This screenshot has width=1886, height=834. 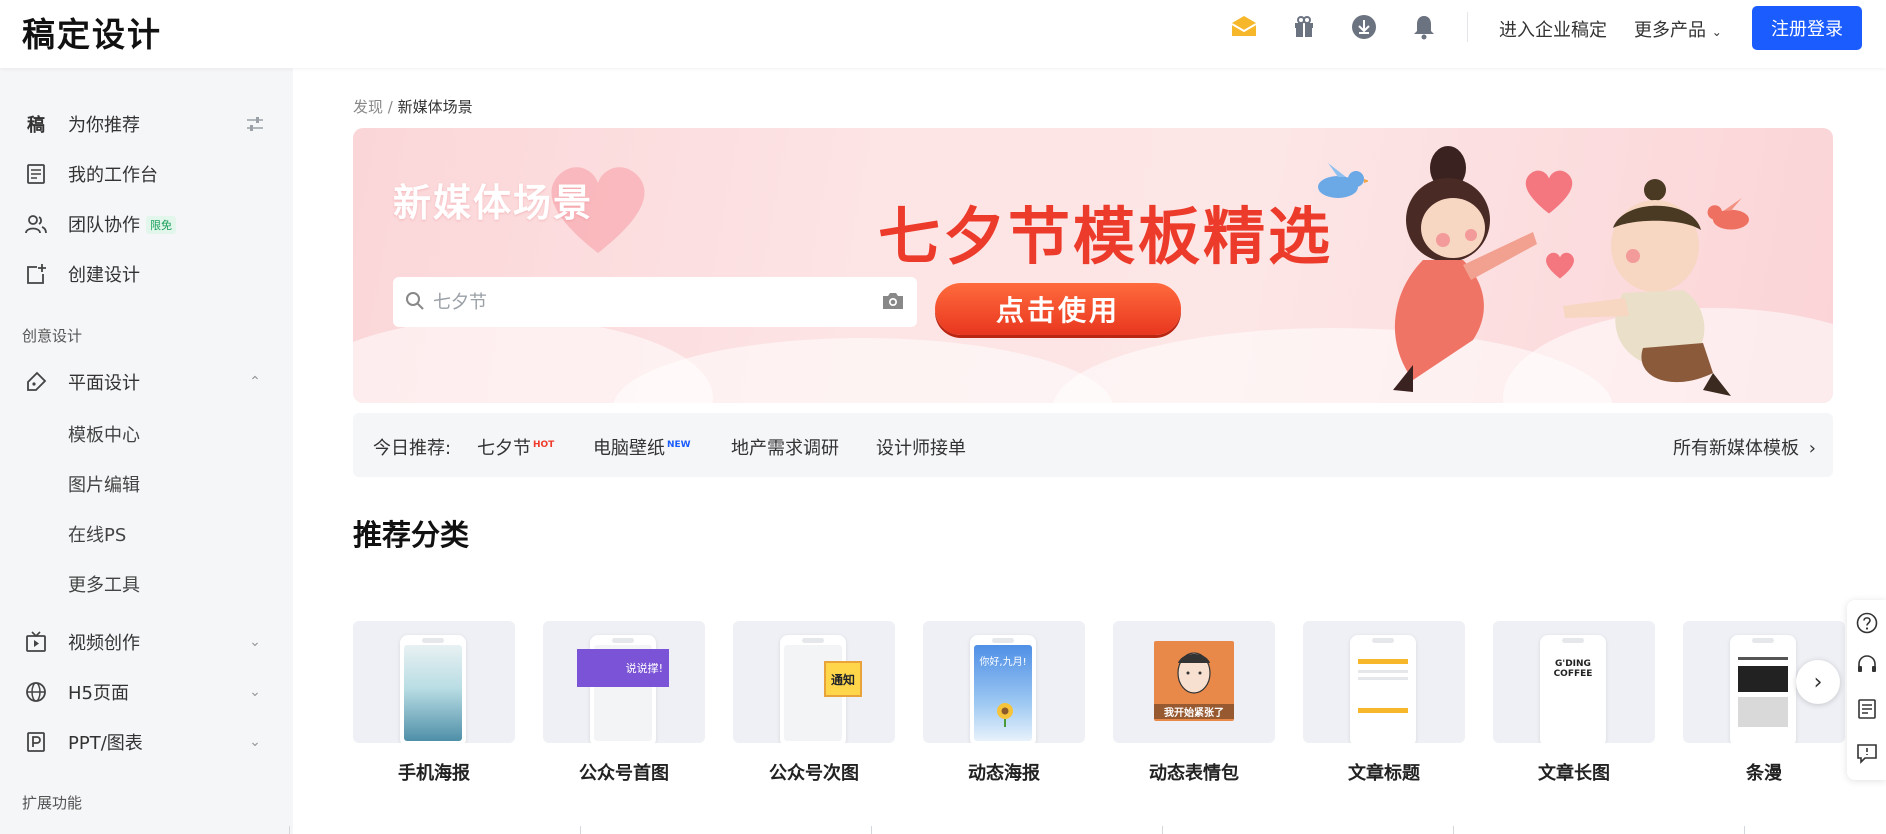 I want to click on face-icon, so click(x=1194, y=673).